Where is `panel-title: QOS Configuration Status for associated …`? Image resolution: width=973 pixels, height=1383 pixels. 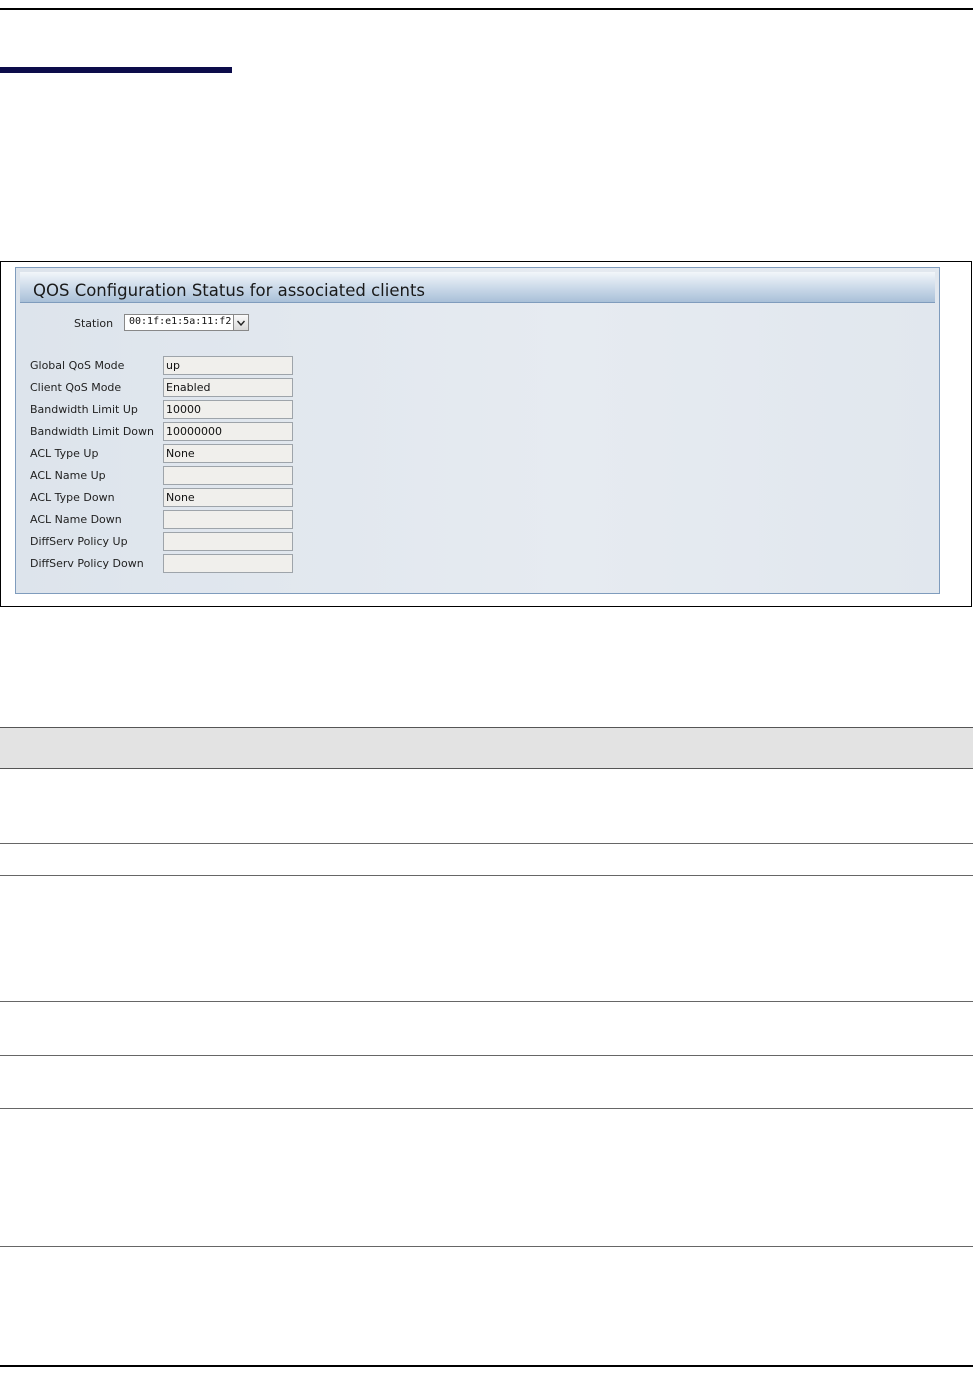 panel-title: QOS Configuration Status for associated … is located at coordinates (229, 290).